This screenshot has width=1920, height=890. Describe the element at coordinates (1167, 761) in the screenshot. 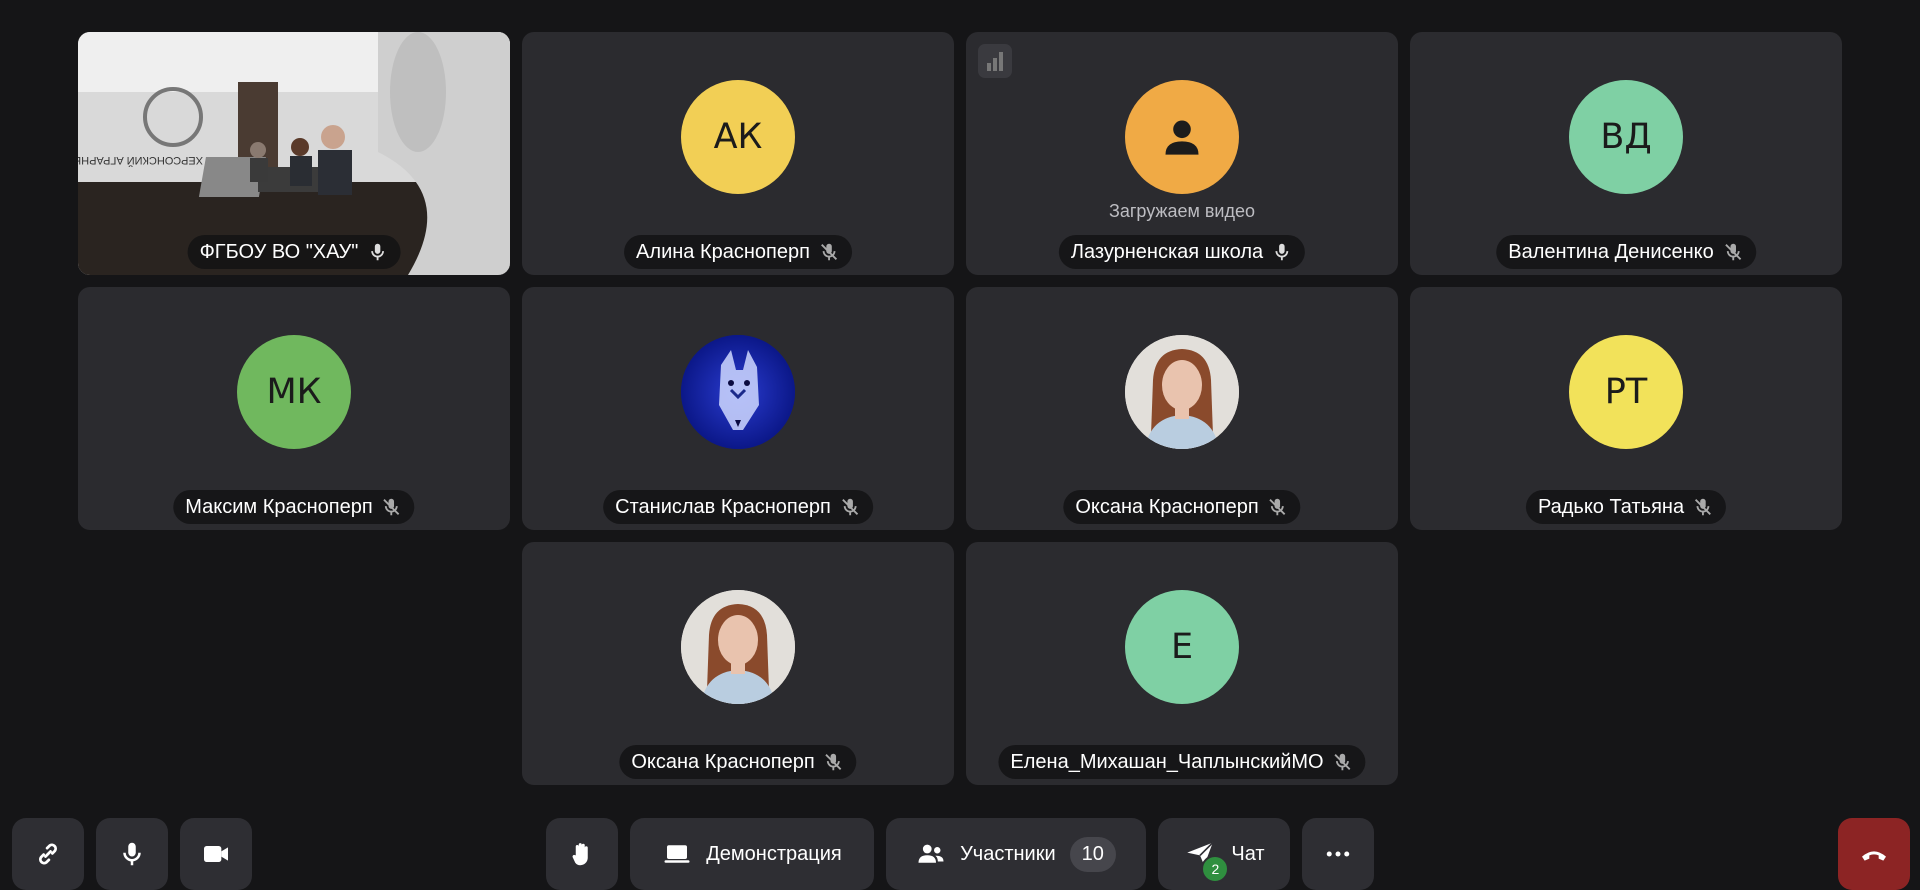

I see `participant-name: Елена_Михашан_ЧаплынскийМО` at that location.